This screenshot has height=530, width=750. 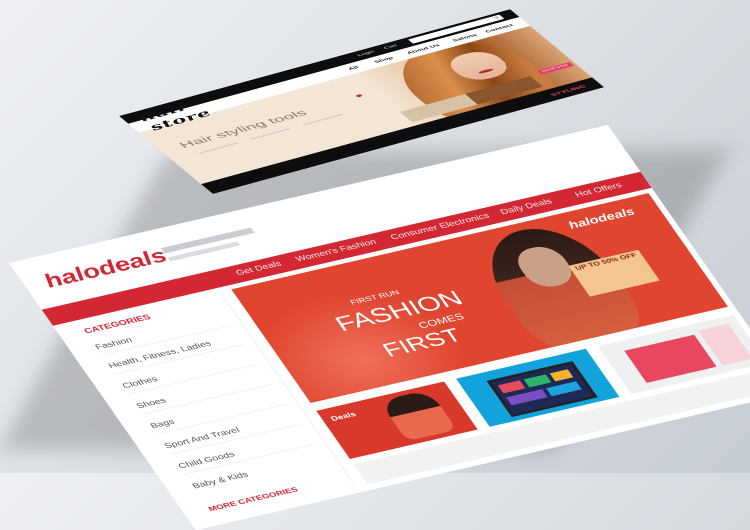 I want to click on category-item: Bags, so click(x=163, y=424).